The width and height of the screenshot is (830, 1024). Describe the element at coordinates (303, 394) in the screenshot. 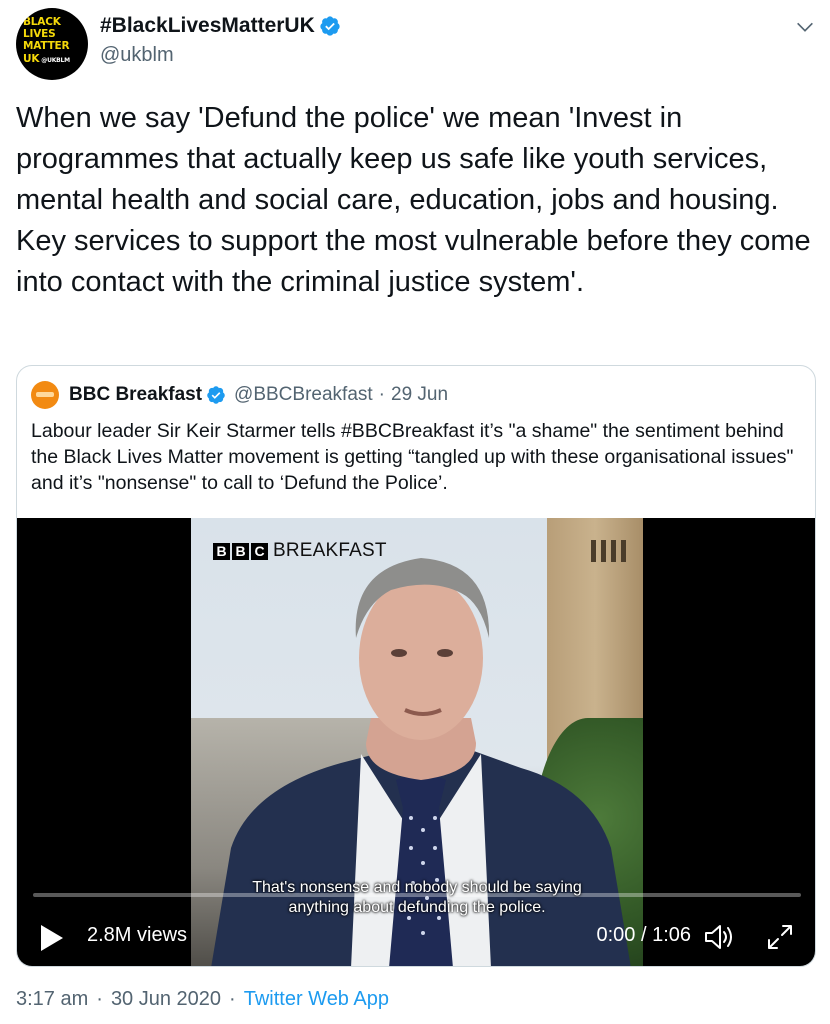

I see `quoted-author-handle: @BBCBreakfast` at that location.